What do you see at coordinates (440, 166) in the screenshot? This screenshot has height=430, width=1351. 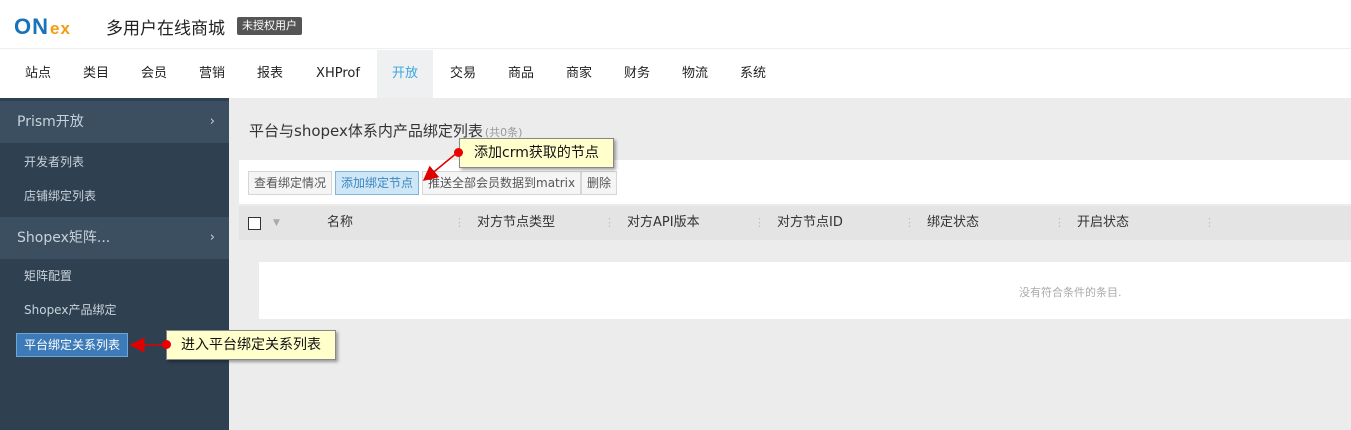 I see `arrow-to-add-node` at bounding box center [440, 166].